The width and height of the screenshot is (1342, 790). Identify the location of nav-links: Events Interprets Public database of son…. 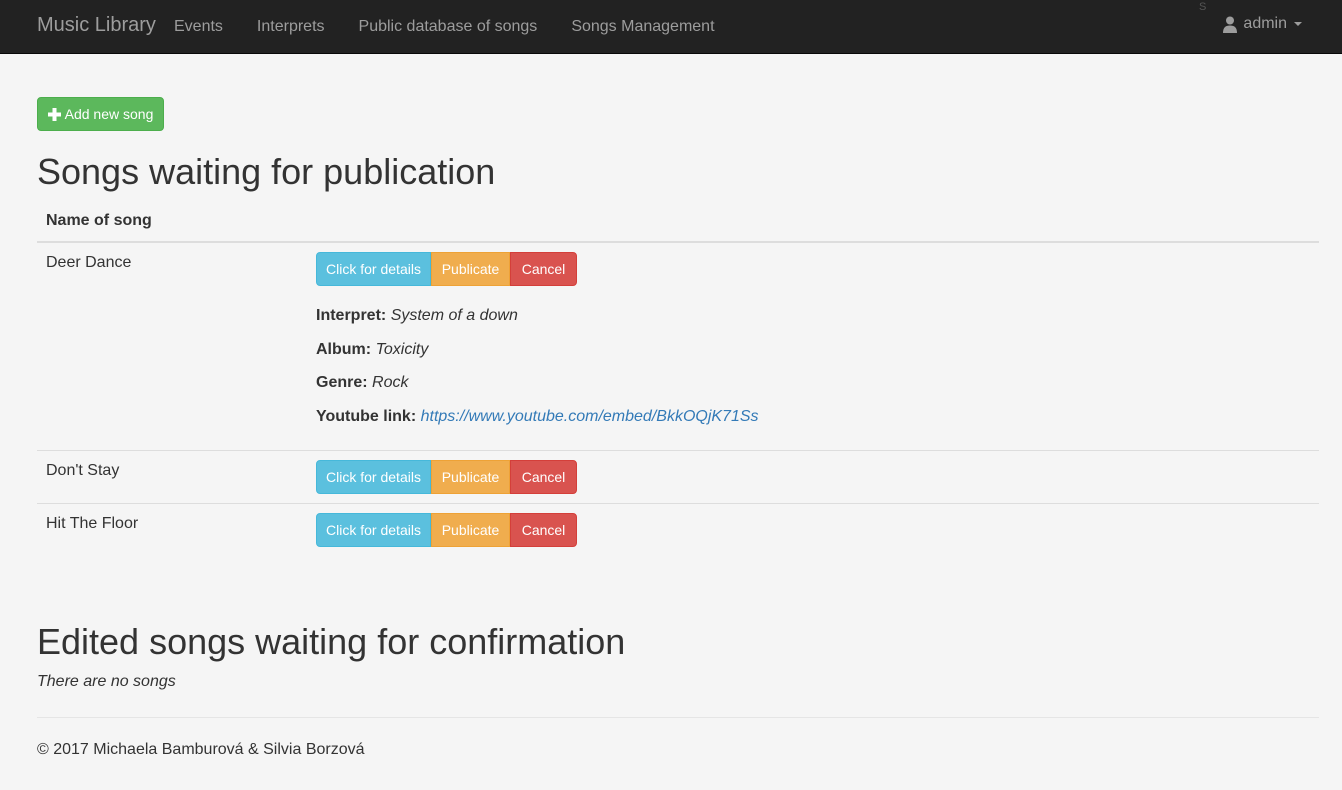
(444, 27).